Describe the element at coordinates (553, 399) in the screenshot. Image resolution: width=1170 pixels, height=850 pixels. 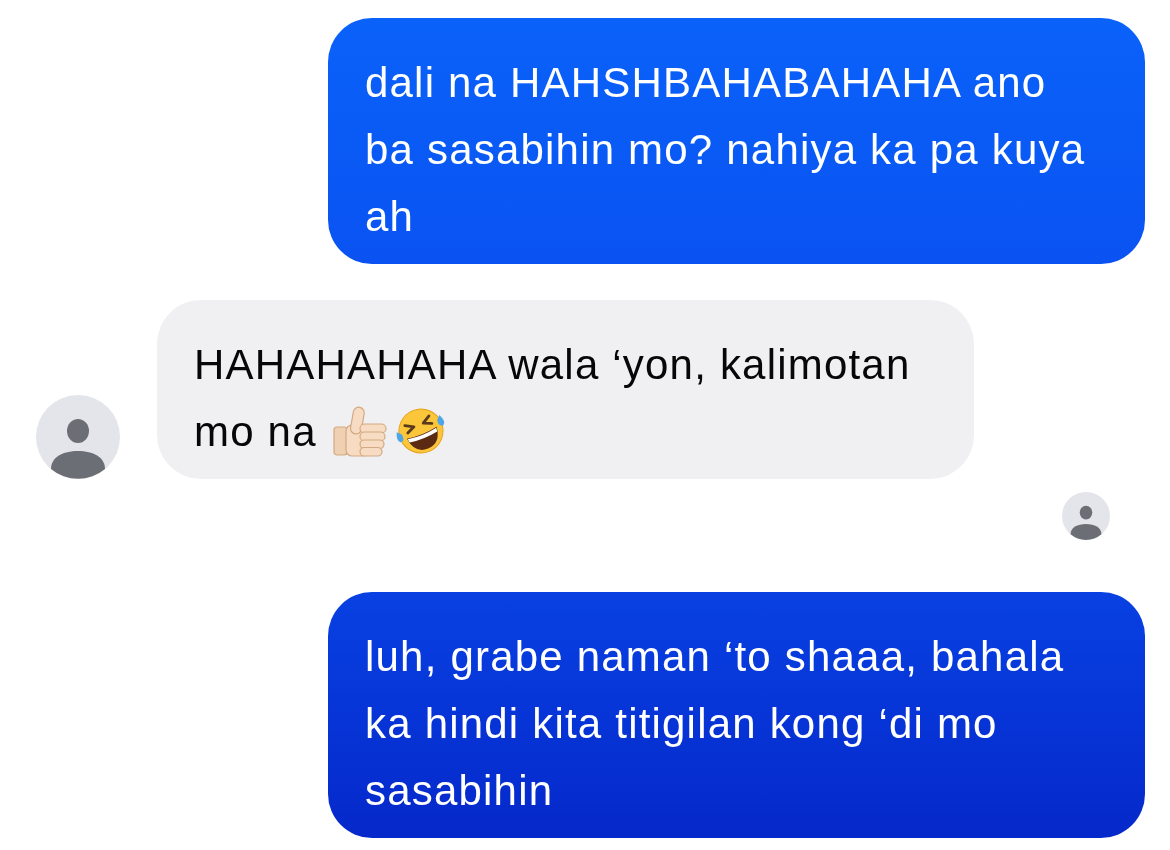
I see `message-text: HAHAHAHAHA wala ‘yon, kalimotan mo na` at that location.